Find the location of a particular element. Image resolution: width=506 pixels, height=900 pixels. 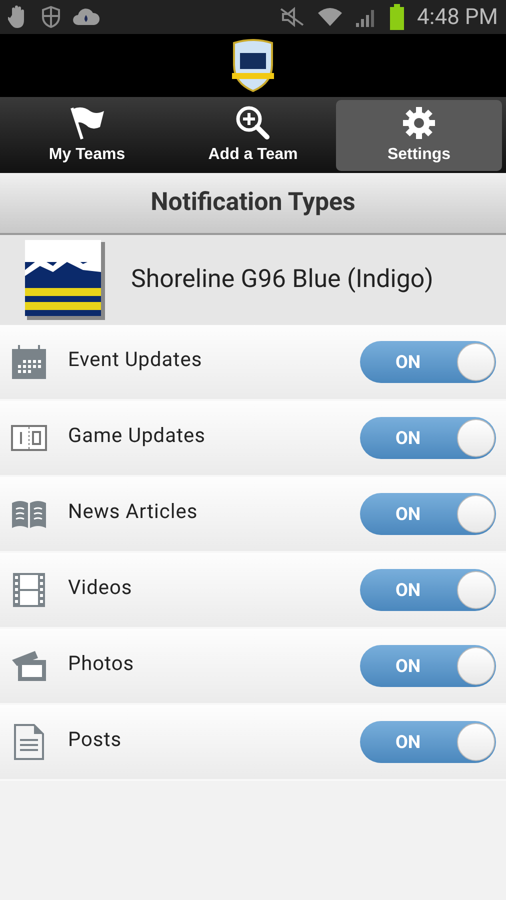

photos-icon is located at coordinates (29, 666).